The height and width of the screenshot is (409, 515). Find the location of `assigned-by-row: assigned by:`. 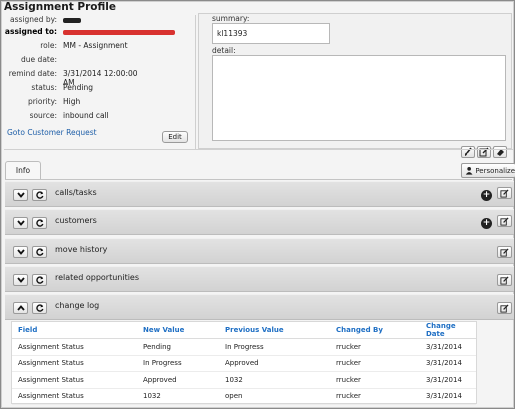

assigned-by-row: assigned by: is located at coordinates (97, 21).